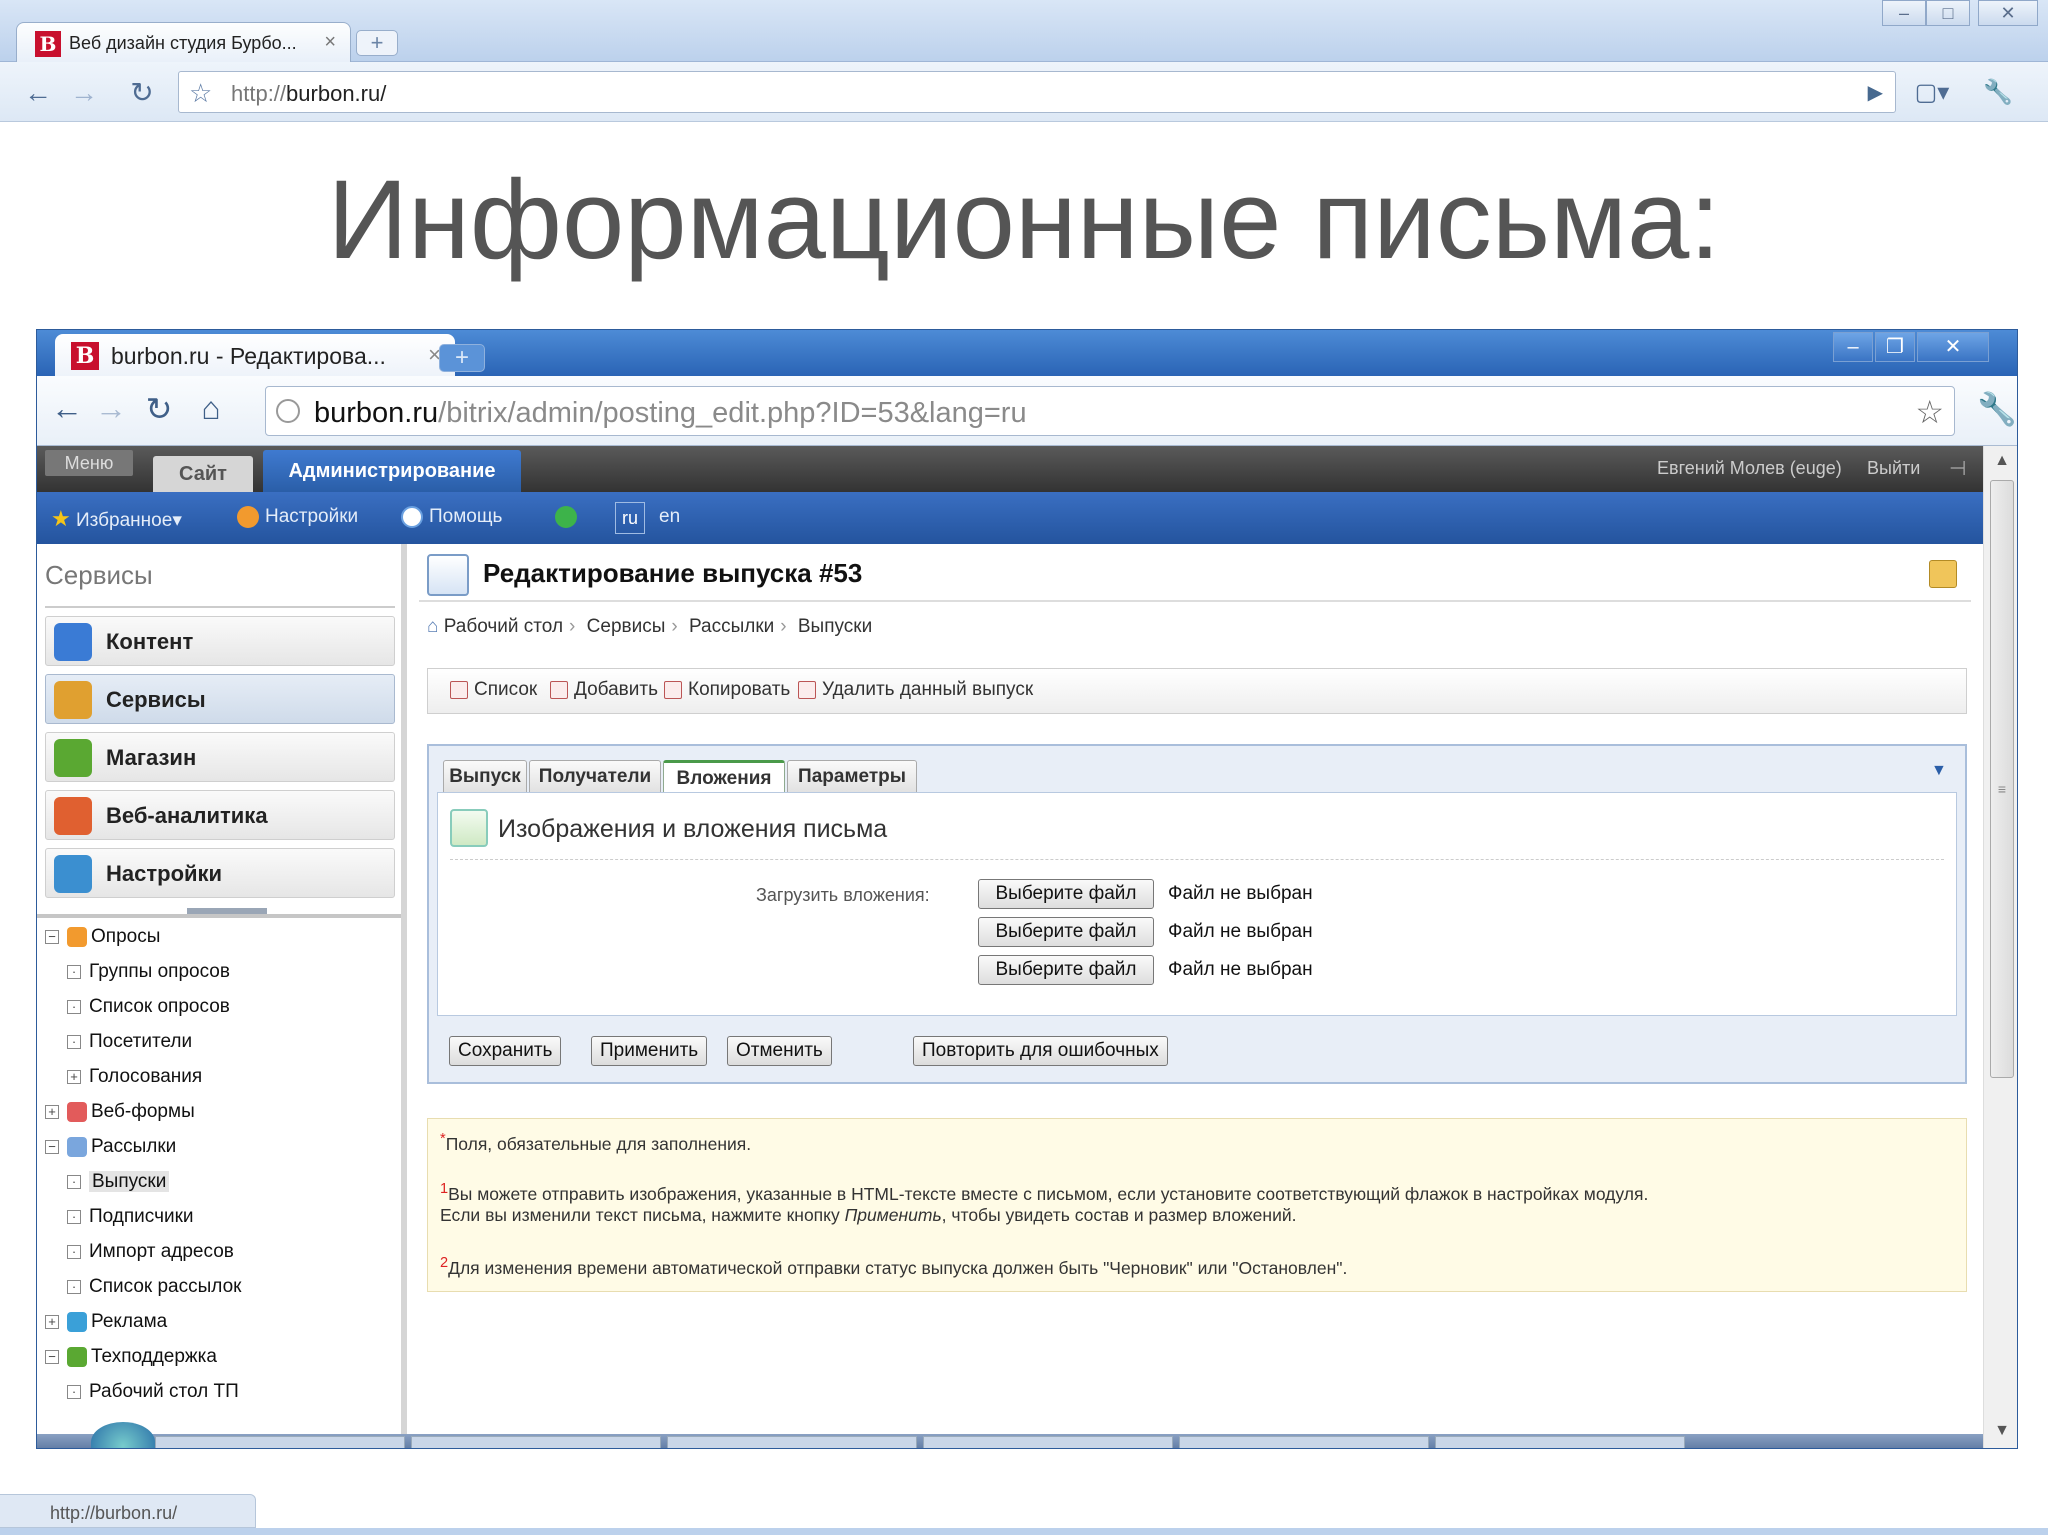 This screenshot has width=2048, height=1535. What do you see at coordinates (110, 1147) in the screenshot?
I see `tree-item: − Рассылки` at bounding box center [110, 1147].